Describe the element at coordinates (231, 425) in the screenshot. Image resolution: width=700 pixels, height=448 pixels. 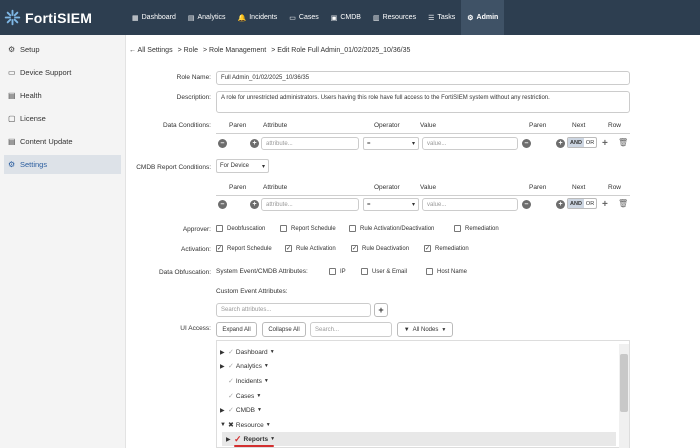
I see `cross-icon: ✖` at that location.